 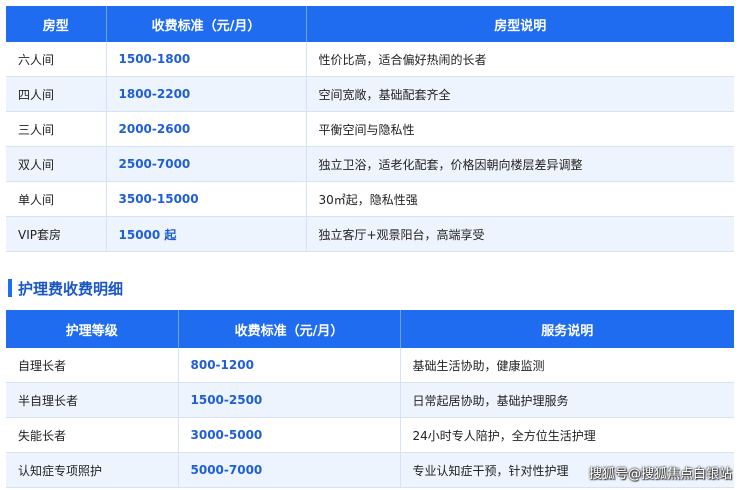 What do you see at coordinates (206, 199) in the screenshot?
I see `price-cell: 3500-15000` at bounding box center [206, 199].